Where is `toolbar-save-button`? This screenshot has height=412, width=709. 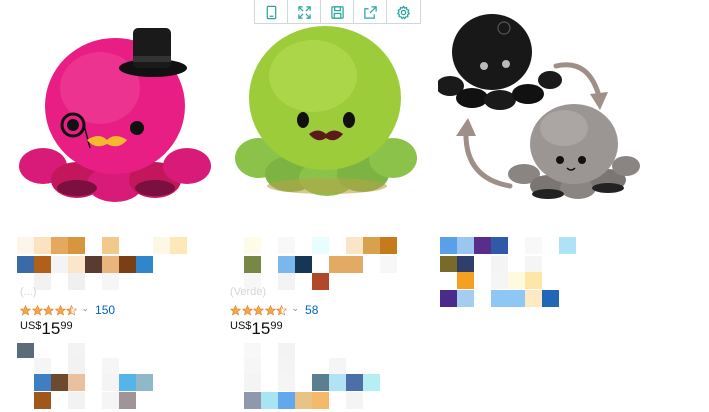
toolbar-save-button is located at coordinates (337, 12).